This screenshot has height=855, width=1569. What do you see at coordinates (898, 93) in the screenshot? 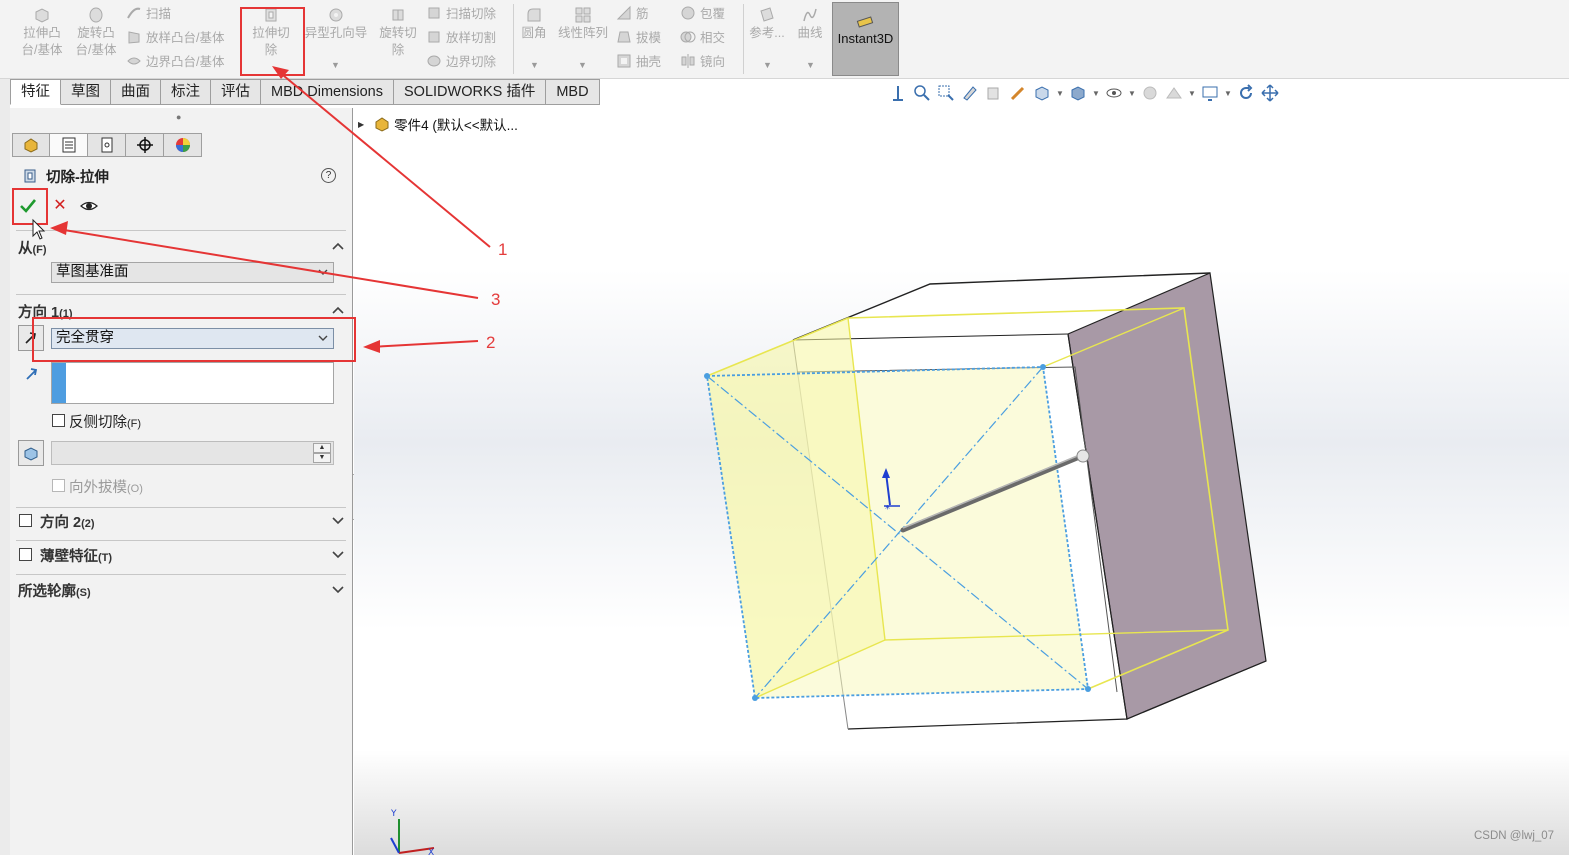
I see `normal-to-icon` at bounding box center [898, 93].